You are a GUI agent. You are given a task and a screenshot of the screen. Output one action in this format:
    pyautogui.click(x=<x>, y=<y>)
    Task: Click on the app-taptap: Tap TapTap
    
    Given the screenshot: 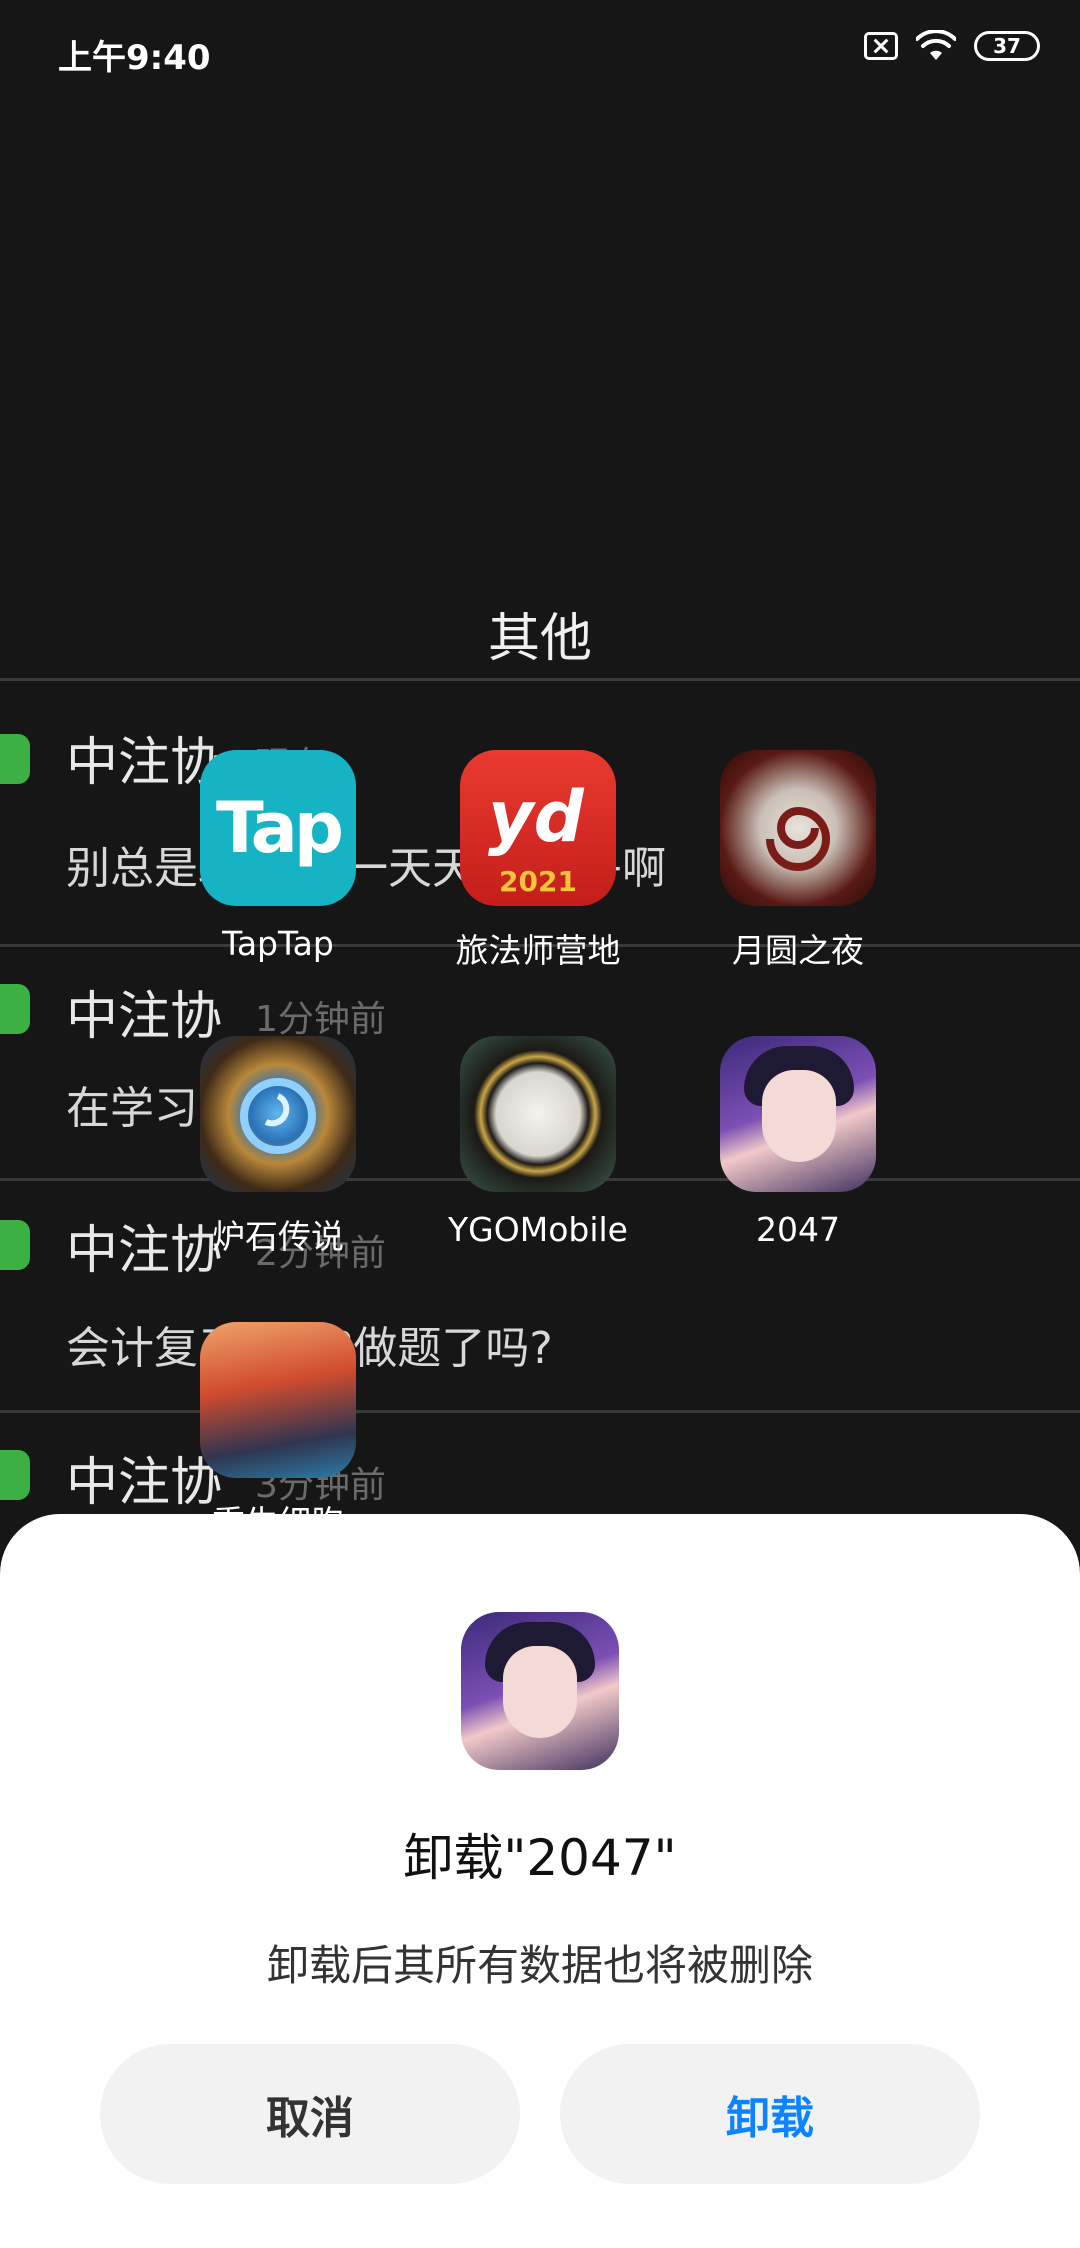 What is the action you would take?
    pyautogui.click(x=278, y=856)
    